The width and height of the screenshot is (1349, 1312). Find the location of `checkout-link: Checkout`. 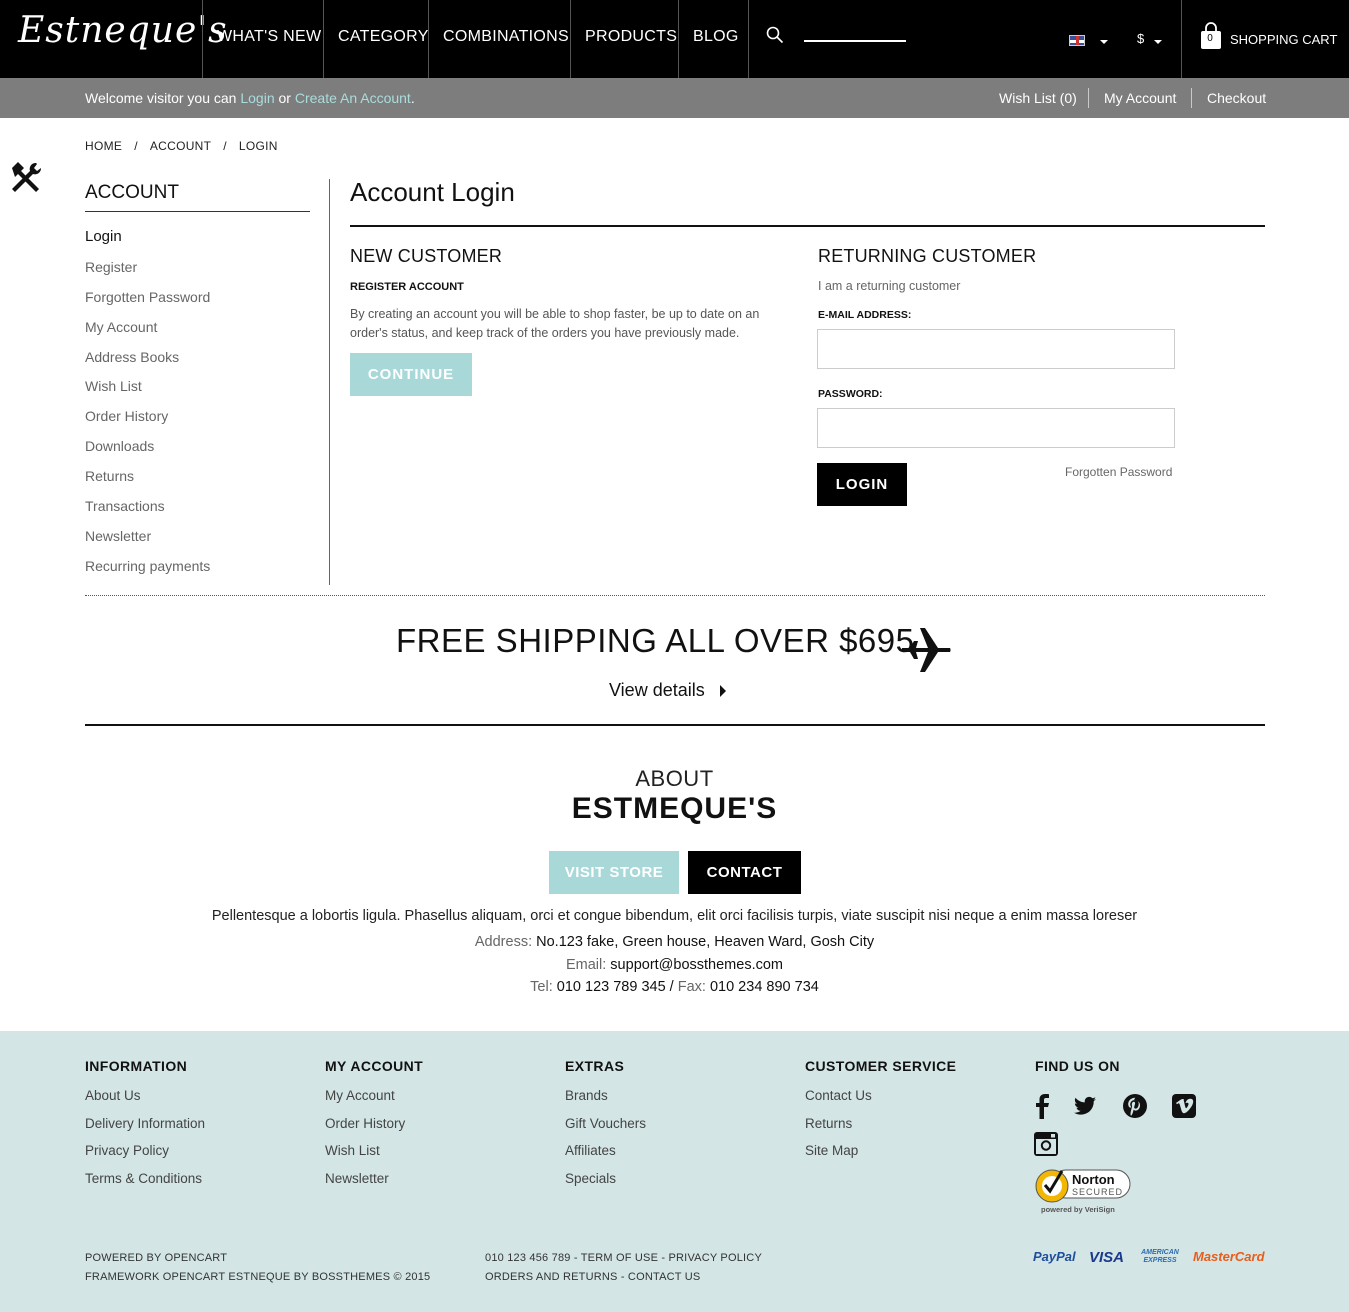

checkout-link: Checkout is located at coordinates (1236, 98).